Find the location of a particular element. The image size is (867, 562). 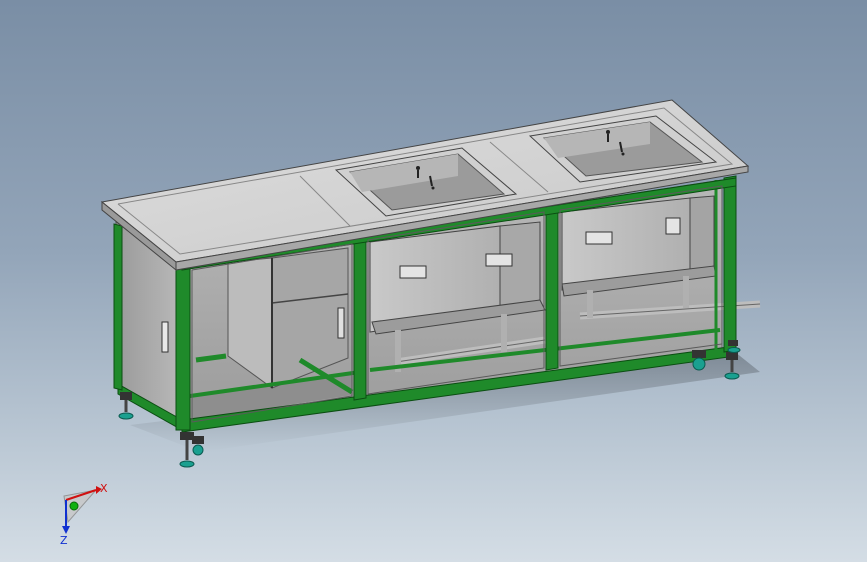

z-axis-label: Z is located at coordinates (64, 540).